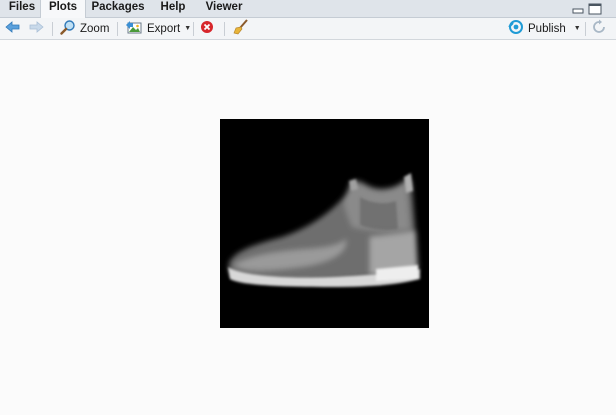 The height and width of the screenshot is (415, 616). I want to click on tab-viewer-label: Viewer, so click(224, 7).